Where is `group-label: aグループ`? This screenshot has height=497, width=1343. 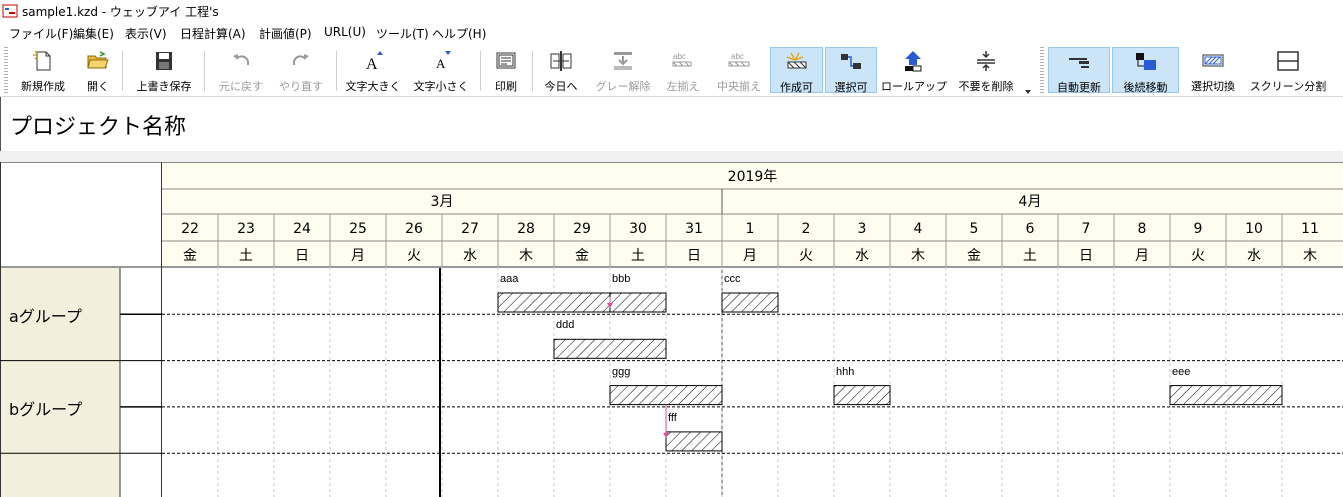
group-label: aグループ is located at coordinates (45, 315).